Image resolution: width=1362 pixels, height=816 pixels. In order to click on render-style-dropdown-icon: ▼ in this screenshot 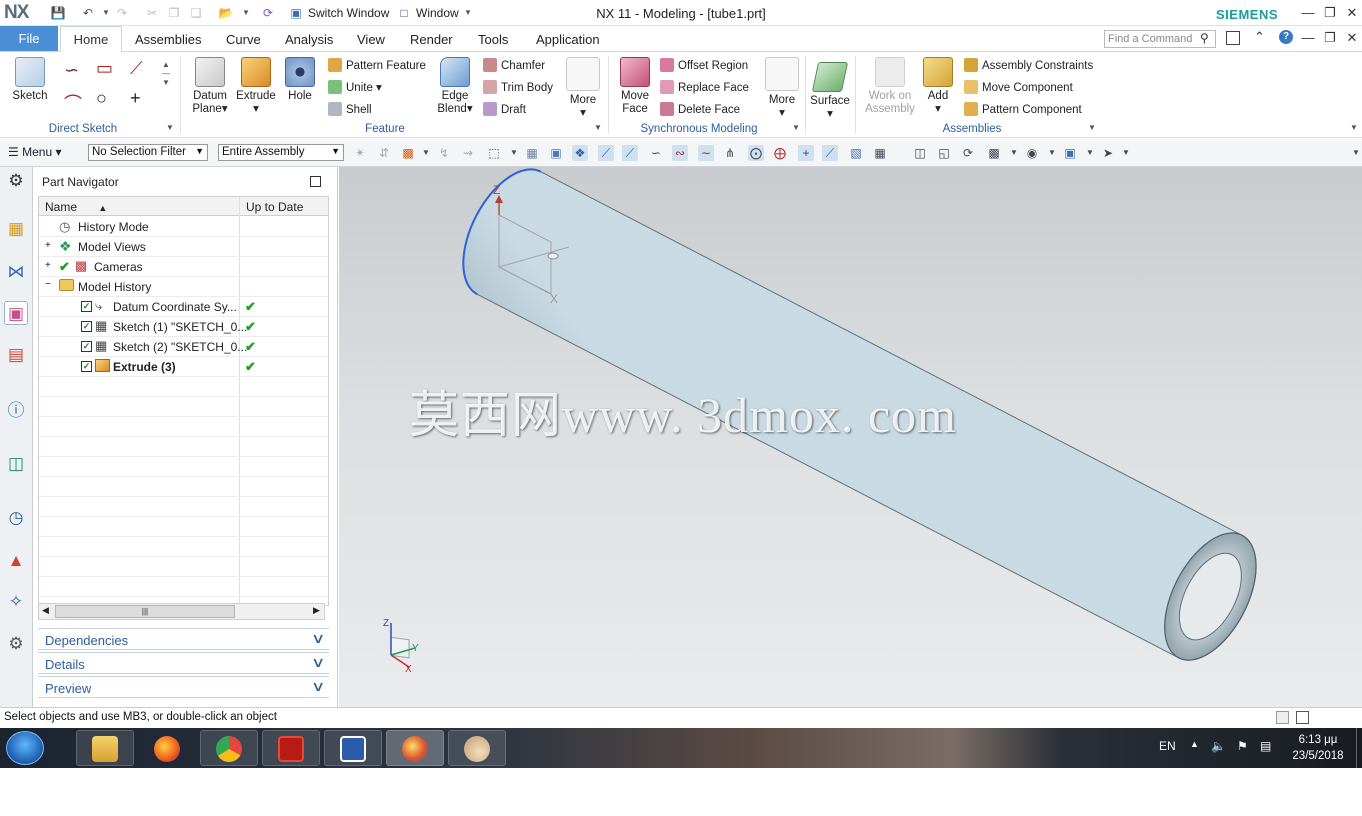, I will do `click(1052, 153)`.